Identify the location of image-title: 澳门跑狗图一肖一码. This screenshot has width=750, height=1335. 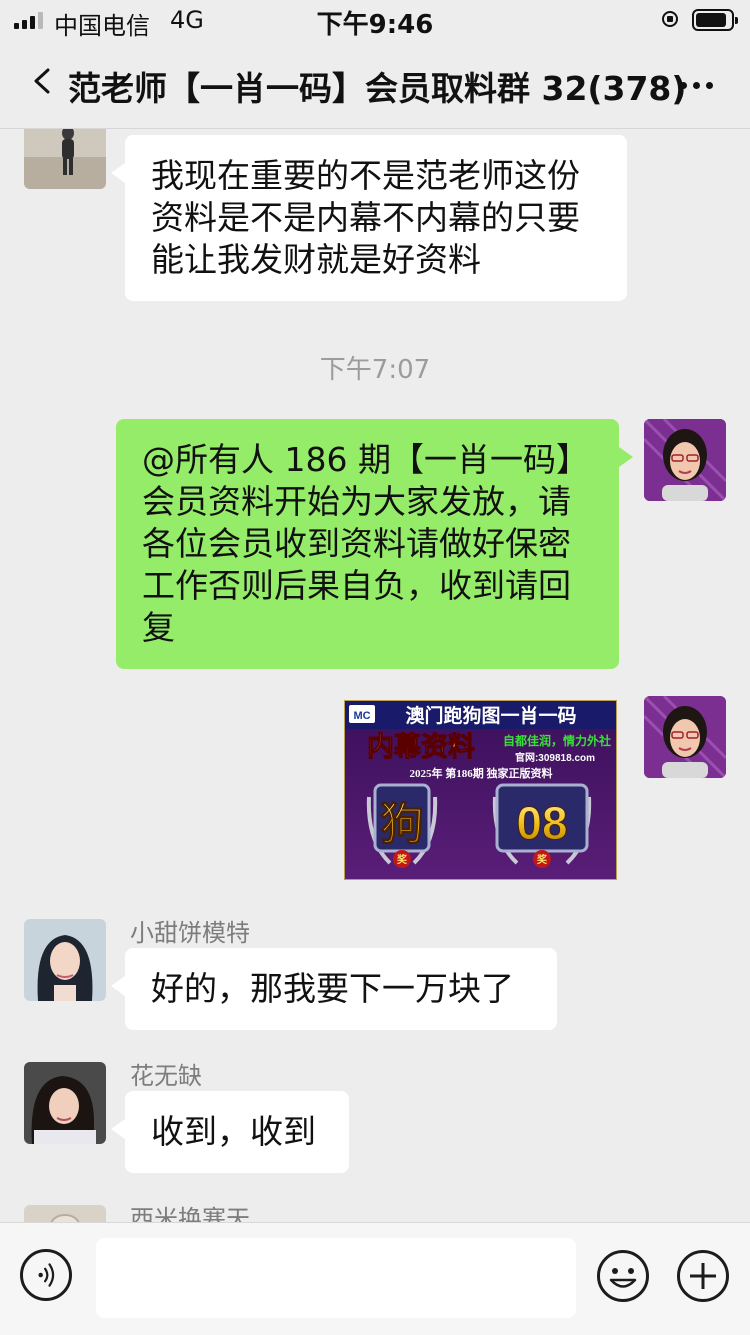
(490, 715).